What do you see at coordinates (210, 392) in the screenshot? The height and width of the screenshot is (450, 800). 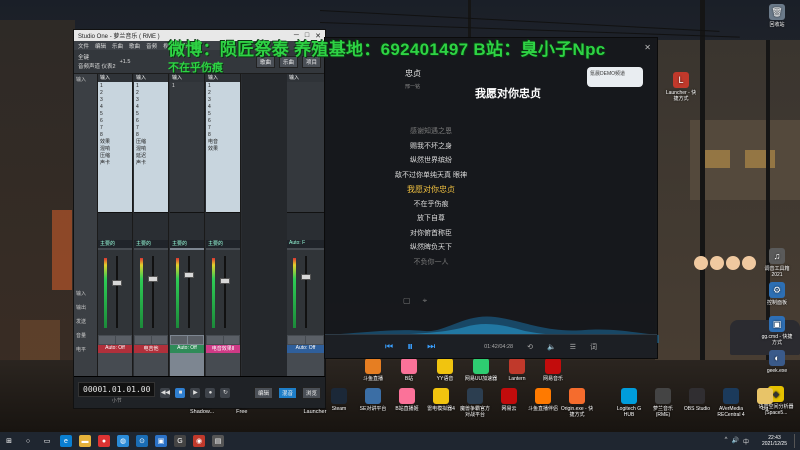 I see `record-icon: ●` at bounding box center [210, 392].